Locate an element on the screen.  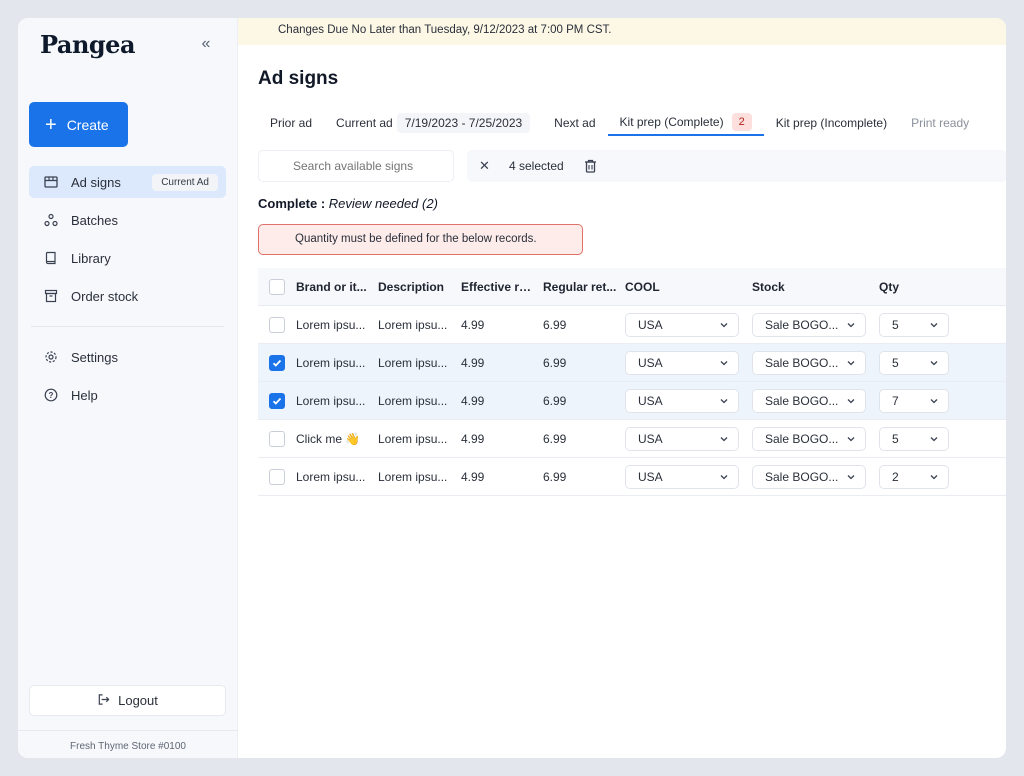
sidebar-item-settings: Settings is located at coordinates (127, 357).